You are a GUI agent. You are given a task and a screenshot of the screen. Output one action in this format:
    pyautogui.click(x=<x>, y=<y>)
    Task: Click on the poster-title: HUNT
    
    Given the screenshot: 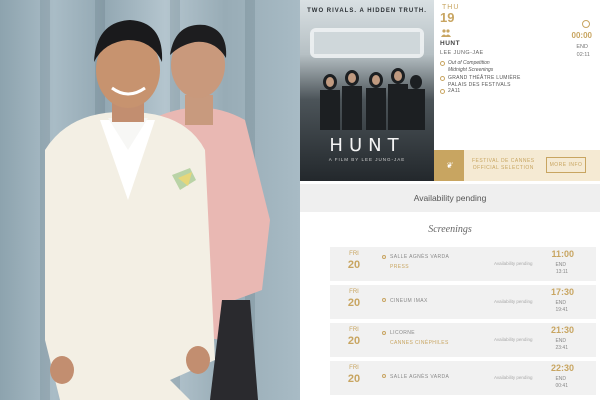 What is the action you would take?
    pyautogui.click(x=367, y=145)
    